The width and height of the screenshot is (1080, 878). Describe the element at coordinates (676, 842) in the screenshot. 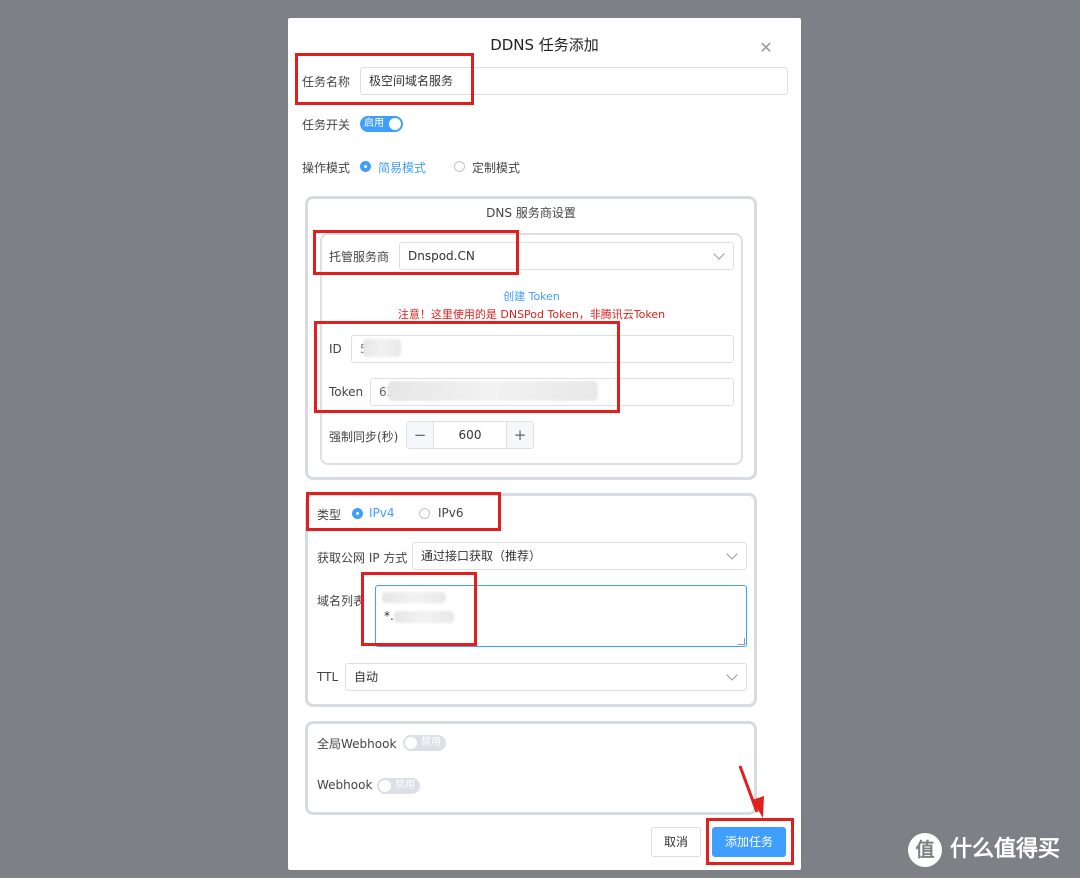

I see `cancel-button: 取消` at that location.